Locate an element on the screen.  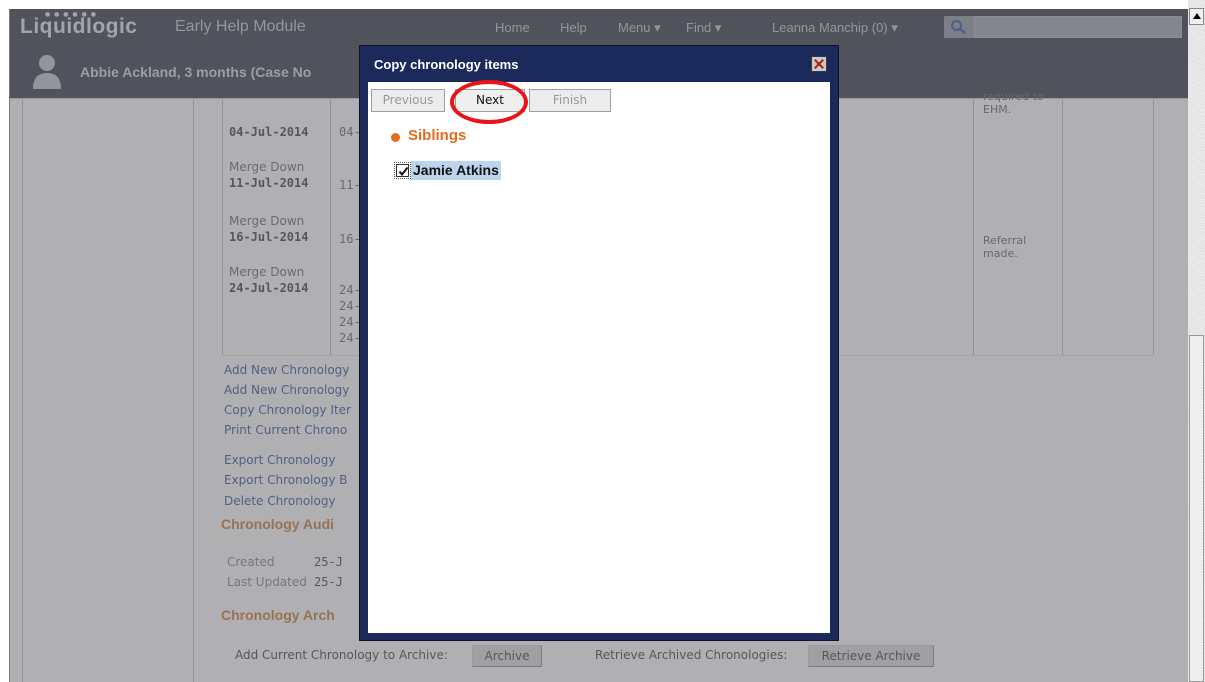
export-chronology-link: Export Chronology is located at coordinates (279, 460).